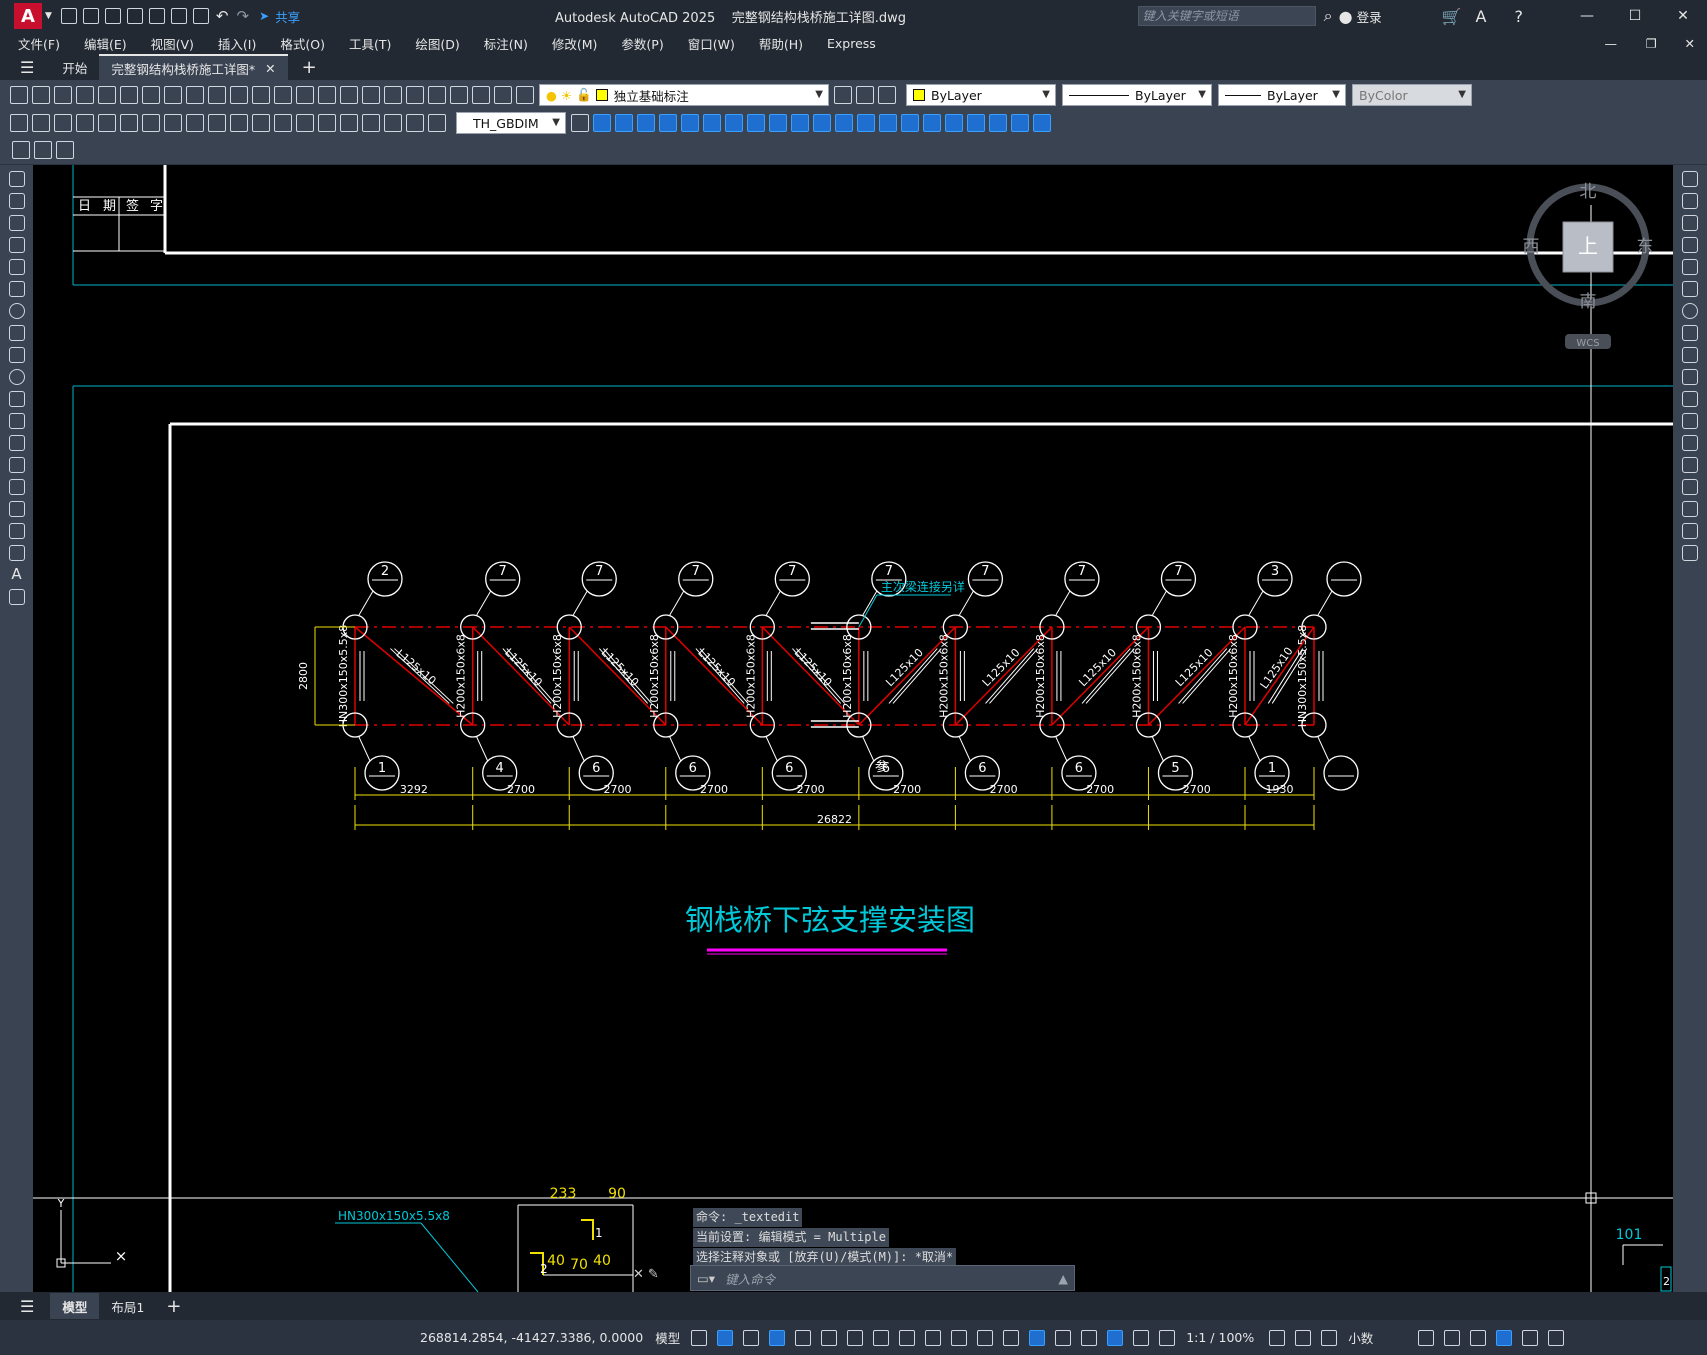 This screenshot has height=1355, width=1707. I want to click on design-center-icon, so click(415, 95).